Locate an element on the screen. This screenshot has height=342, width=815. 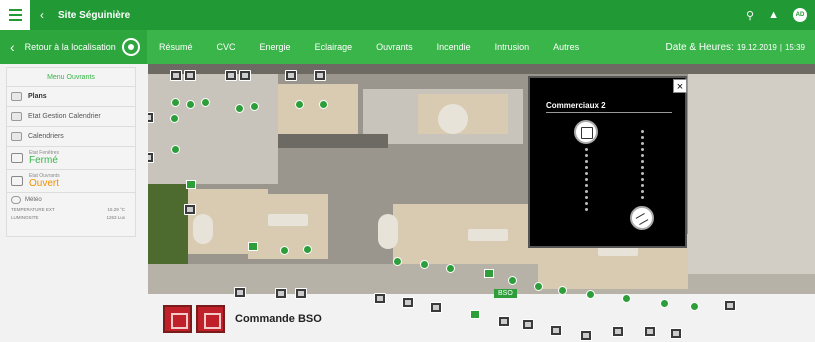
tab-resume: Résumé is located at coordinates (176, 47).